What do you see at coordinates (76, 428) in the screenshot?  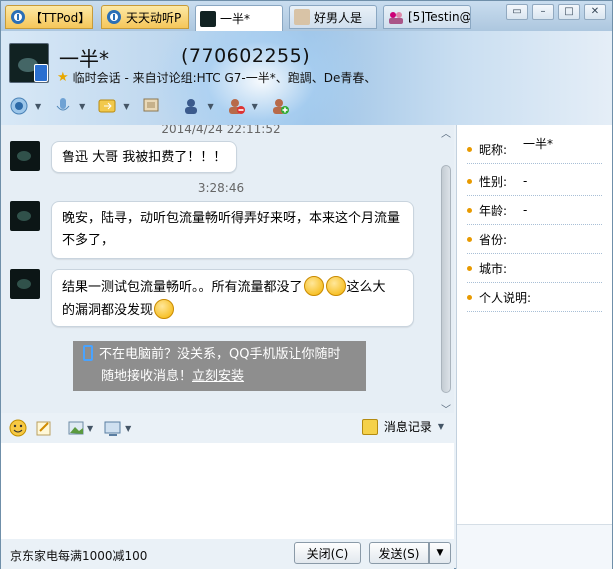 I see `send-image-icon` at bounding box center [76, 428].